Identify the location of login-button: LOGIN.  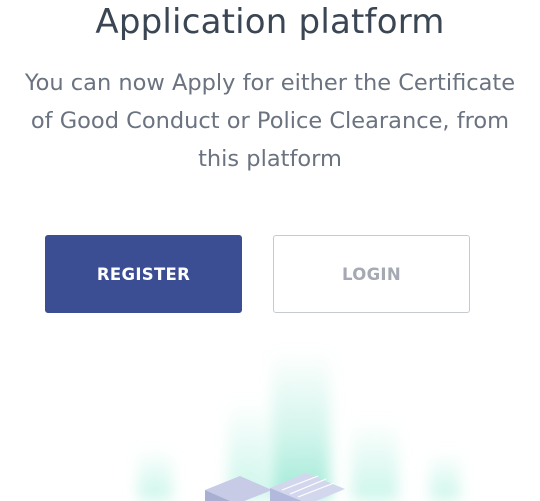
(371, 274).